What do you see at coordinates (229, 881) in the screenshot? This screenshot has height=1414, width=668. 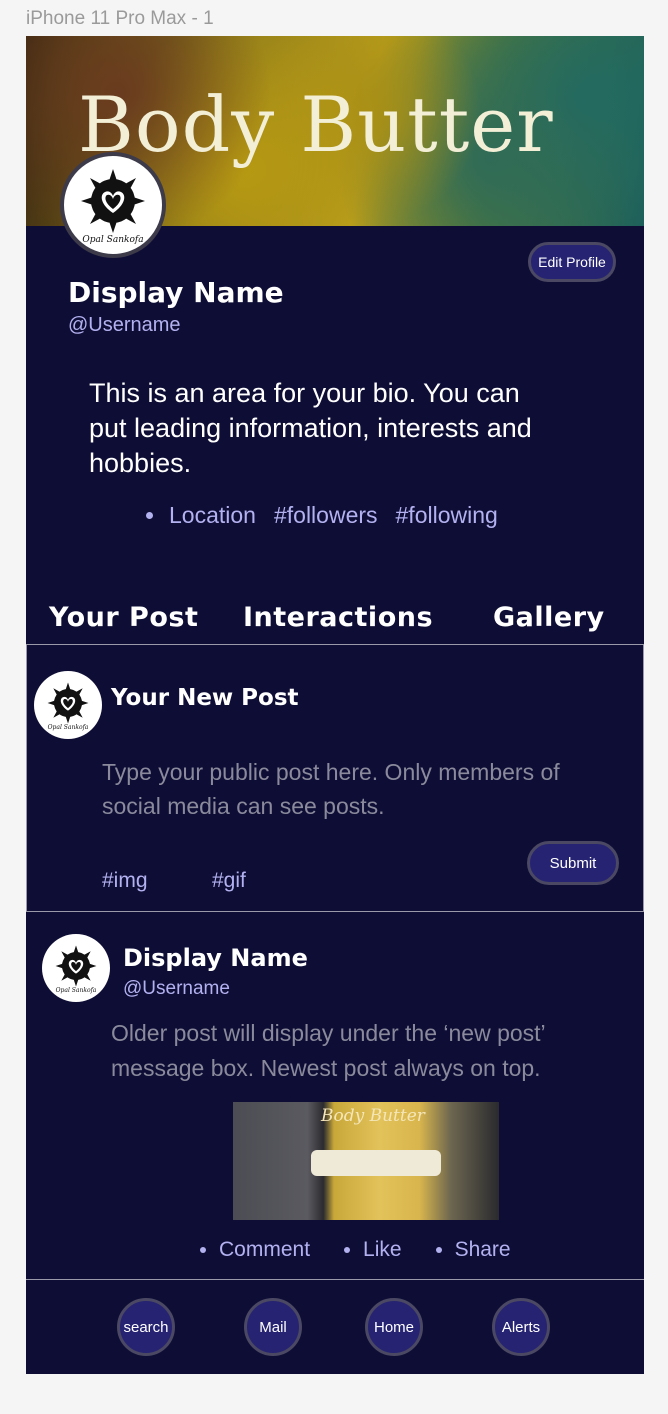 I see `tag-gif-button: #gif` at bounding box center [229, 881].